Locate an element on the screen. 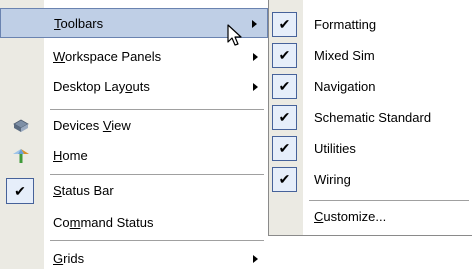 This screenshot has width=472, height=274. menu-item-grids: Grids is located at coordinates (134, 259).